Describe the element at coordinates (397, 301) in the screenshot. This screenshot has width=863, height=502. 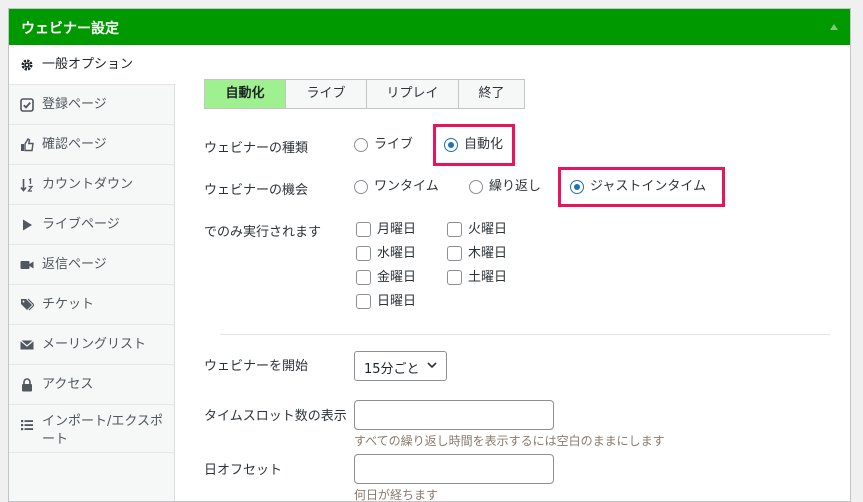
I see `checkbox-label: 日曜日` at that location.